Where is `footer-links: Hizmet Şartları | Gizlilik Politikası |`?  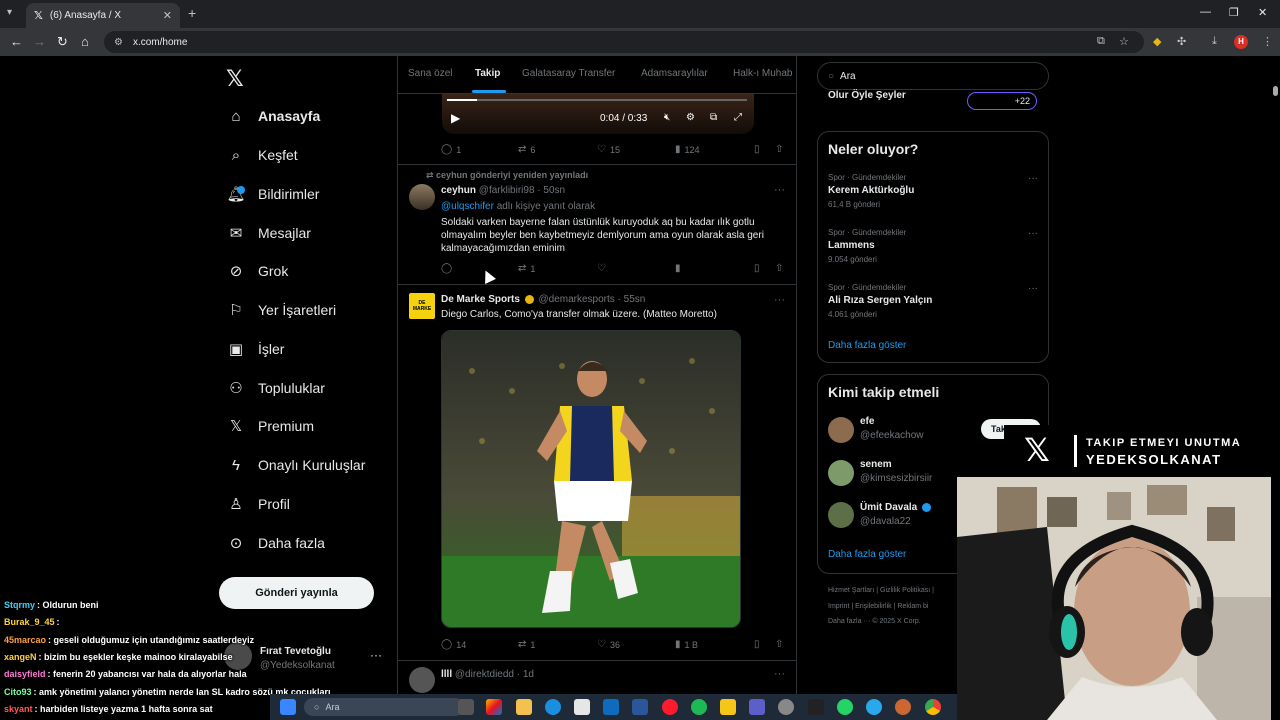 footer-links: Hizmet Şartları | Gizlilik Politikası | is located at coordinates (881, 590).